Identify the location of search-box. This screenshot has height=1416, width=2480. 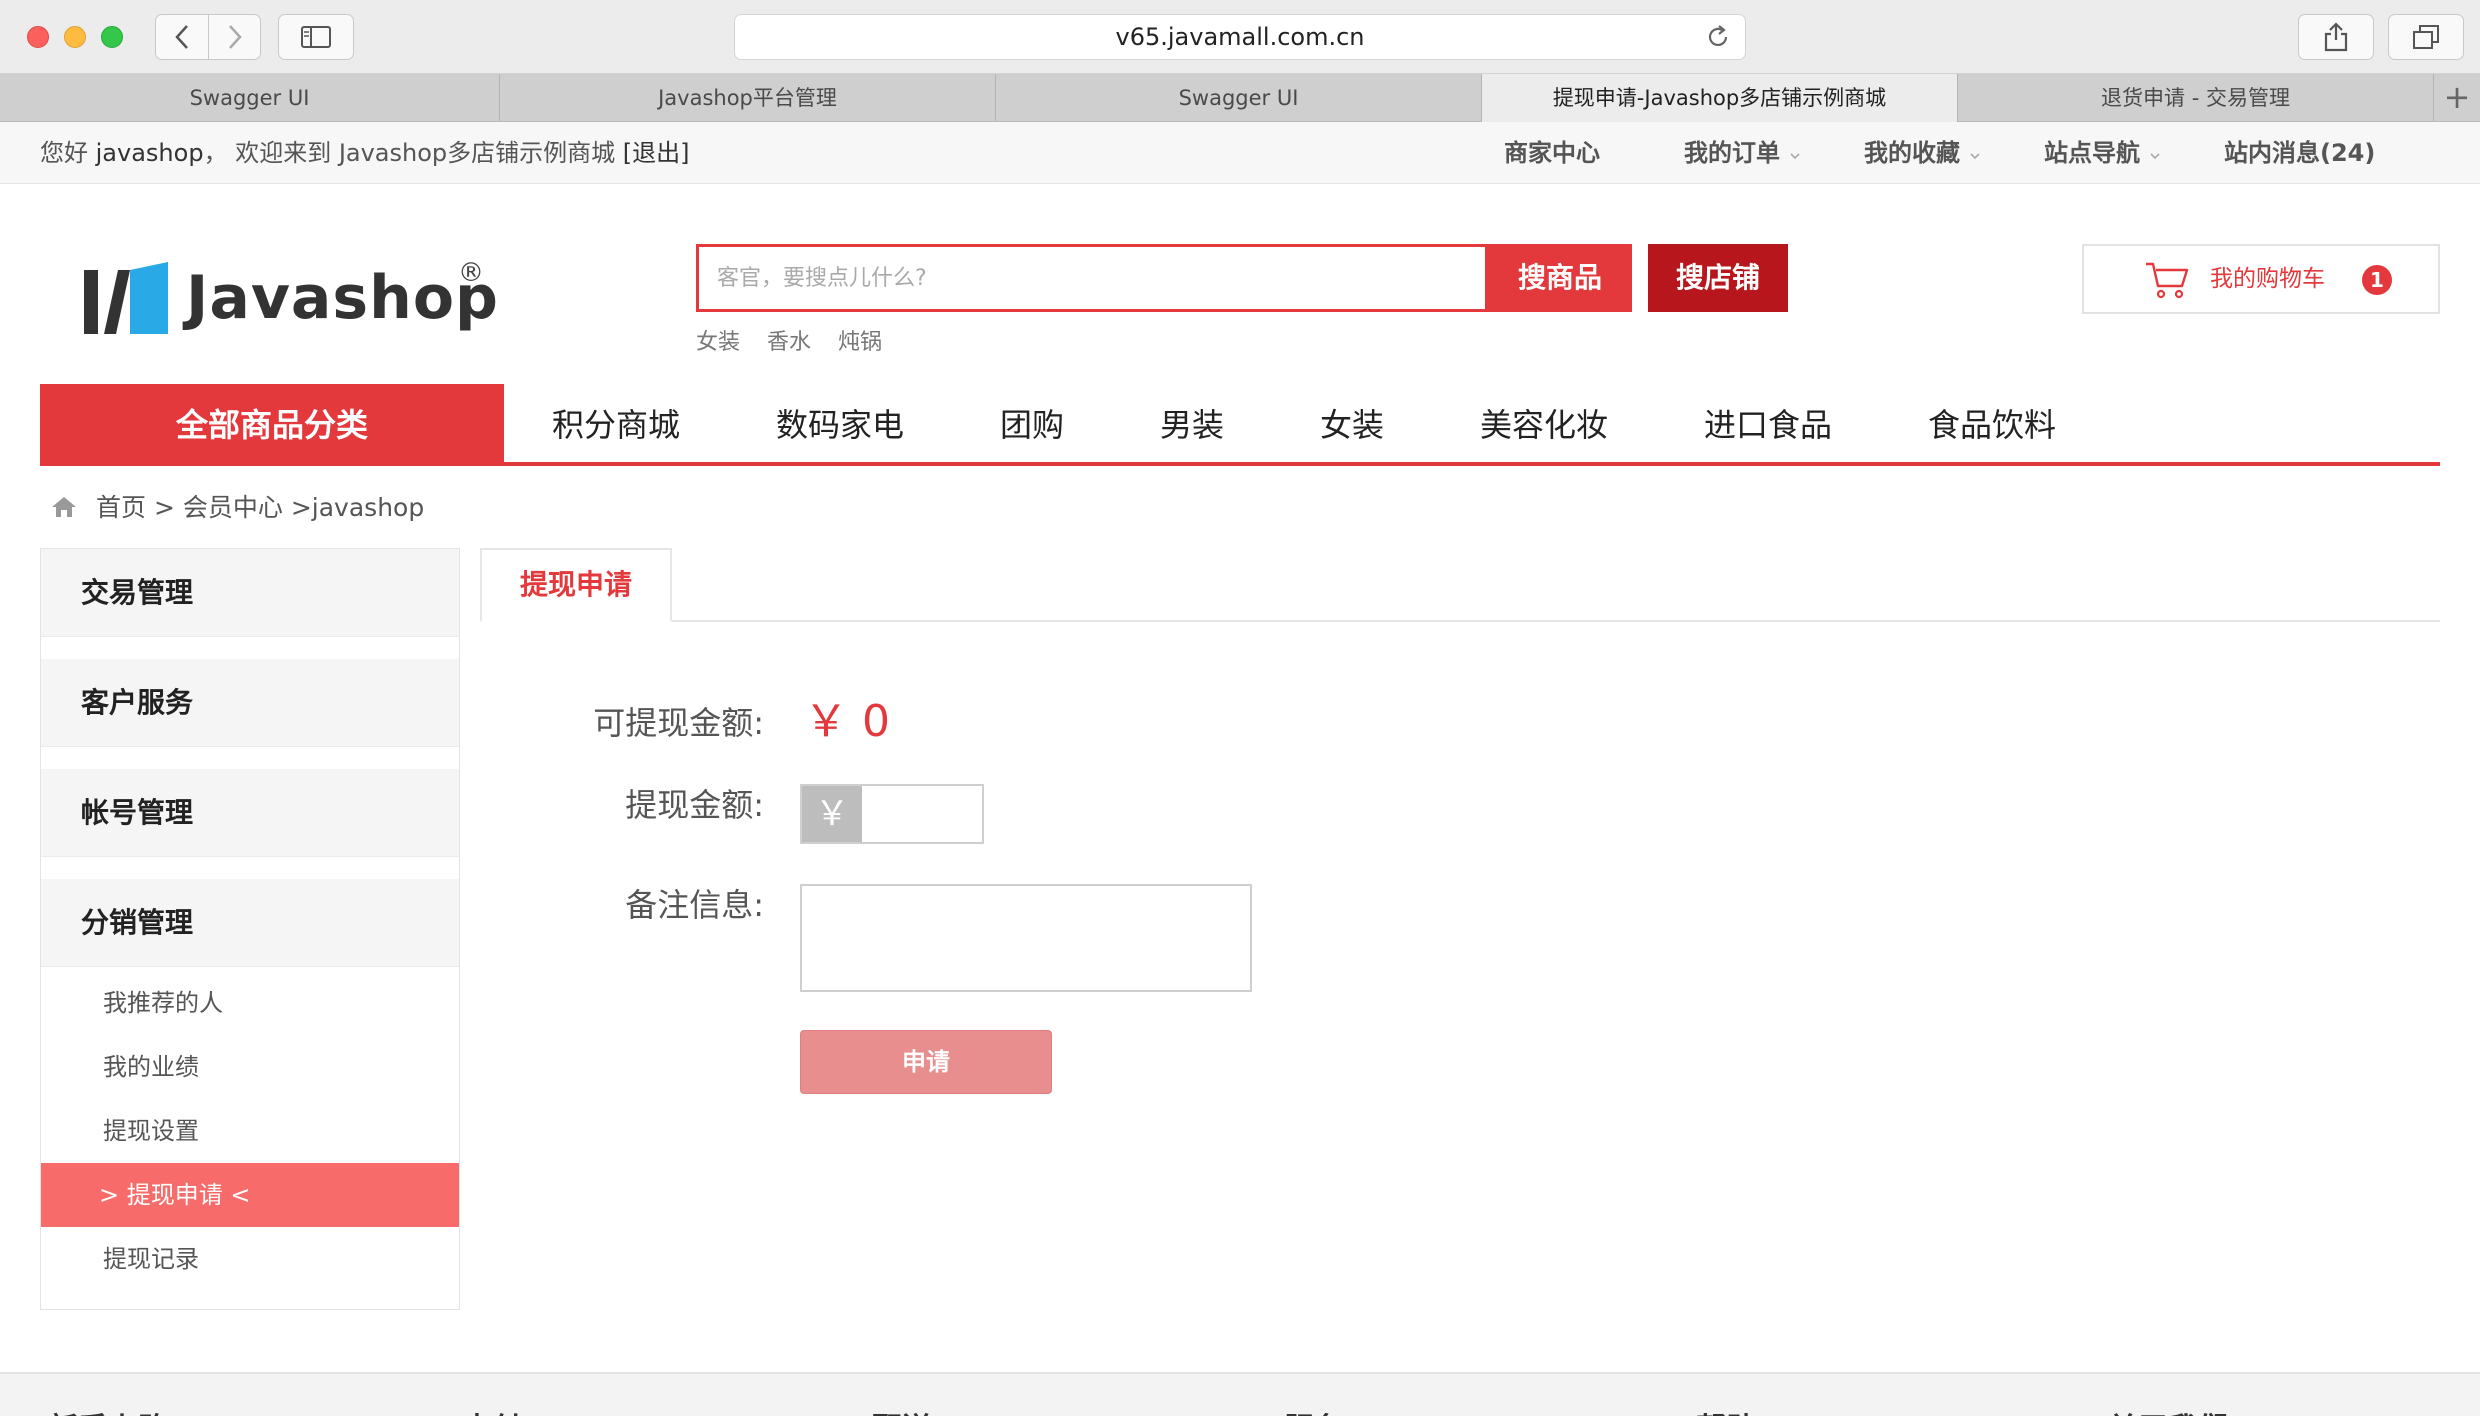
(1092, 278).